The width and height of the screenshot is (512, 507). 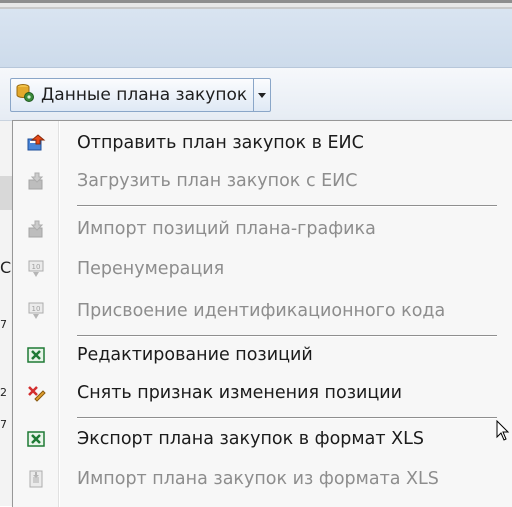 What do you see at coordinates (151, 269) in the screenshot?
I see `menu-item-label: Перенумерация` at bounding box center [151, 269].